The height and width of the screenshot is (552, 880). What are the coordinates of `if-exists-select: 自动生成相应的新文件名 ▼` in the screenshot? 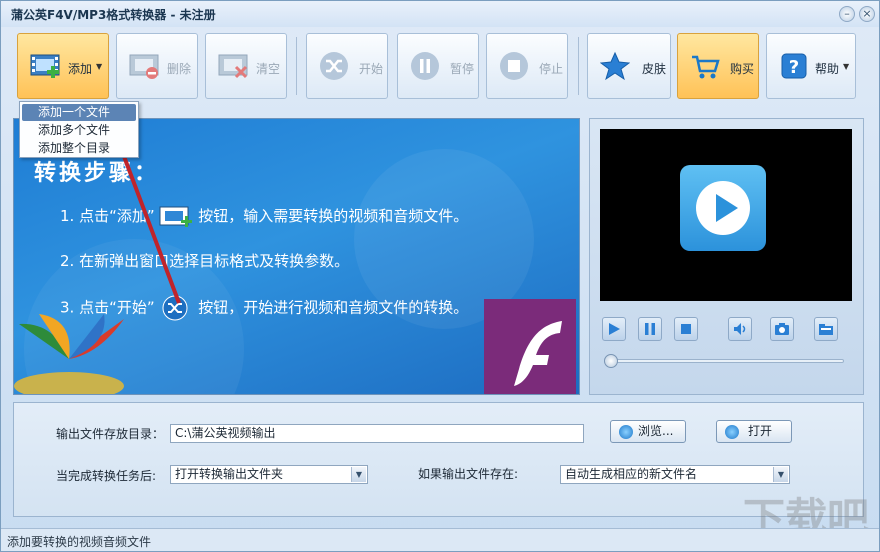 It's located at (675, 474).